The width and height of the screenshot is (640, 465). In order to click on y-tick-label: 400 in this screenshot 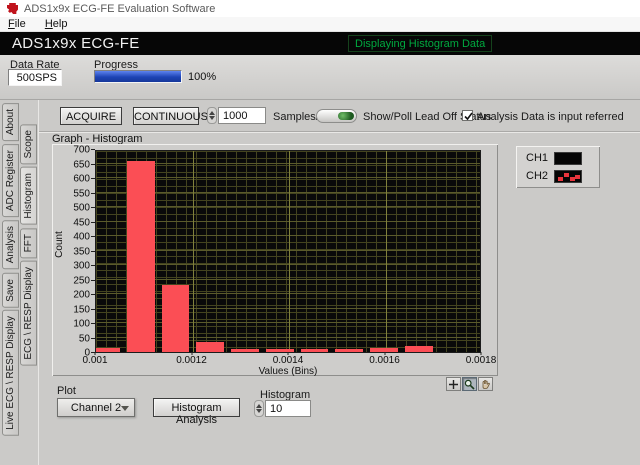, I will do `click(81, 237)`.